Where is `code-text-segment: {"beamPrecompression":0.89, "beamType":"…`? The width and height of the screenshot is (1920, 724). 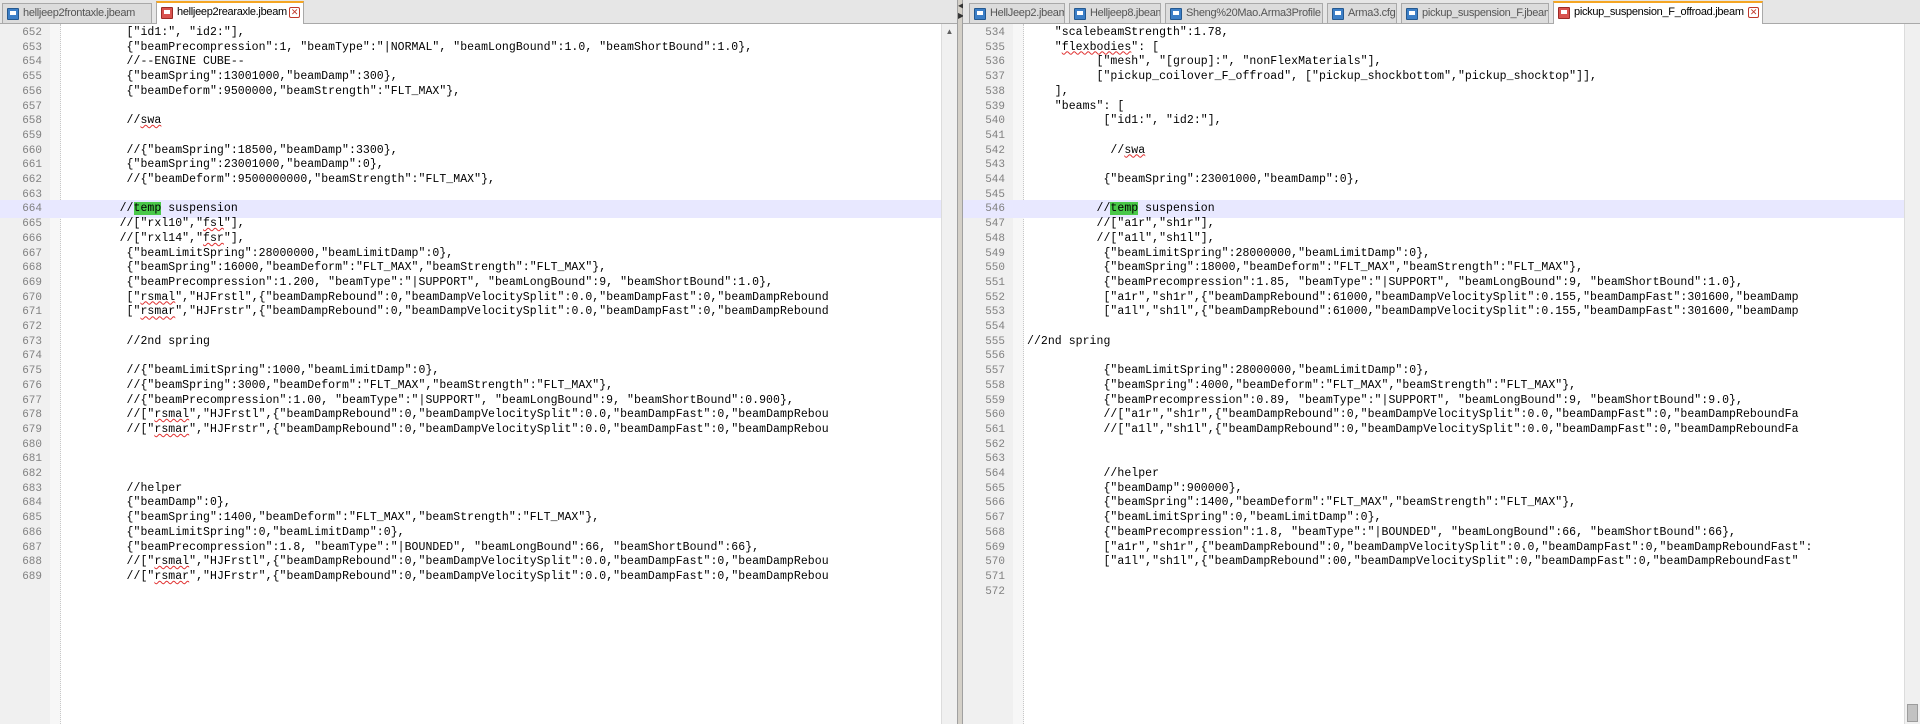 code-text-segment: {"beamPrecompression":0.89, "beamType":"… is located at coordinates (1385, 400).